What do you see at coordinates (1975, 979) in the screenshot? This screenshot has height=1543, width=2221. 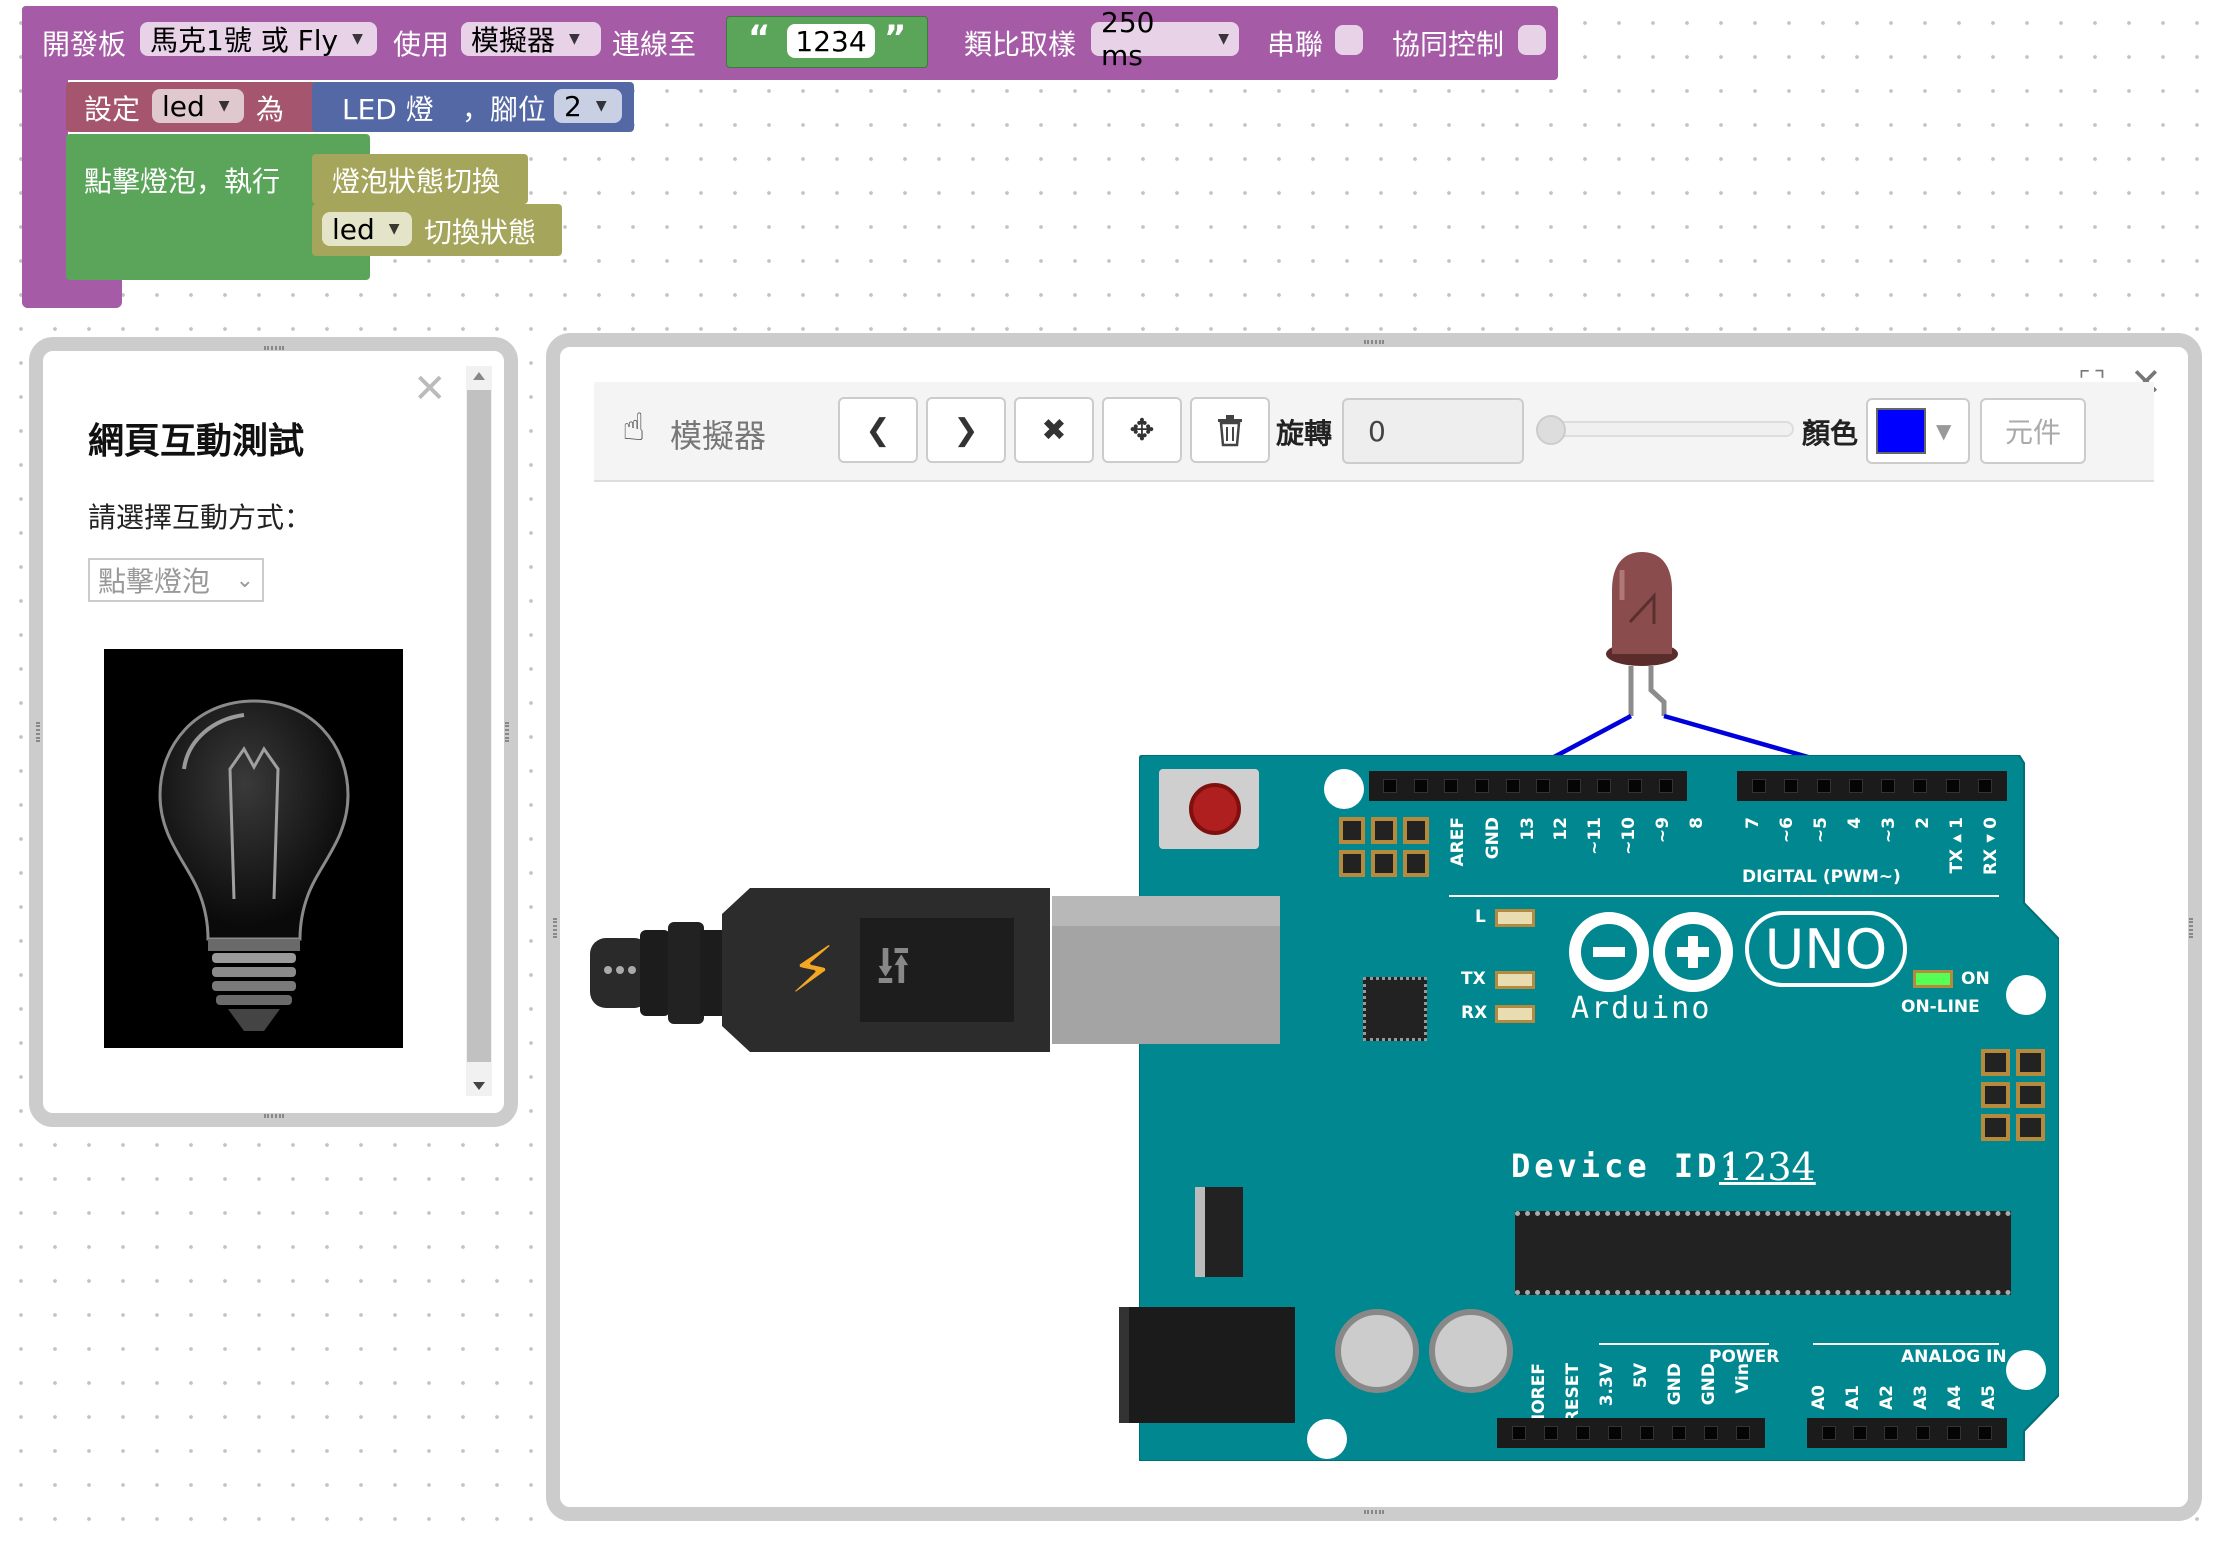 I see `on-label: ON` at bounding box center [1975, 979].